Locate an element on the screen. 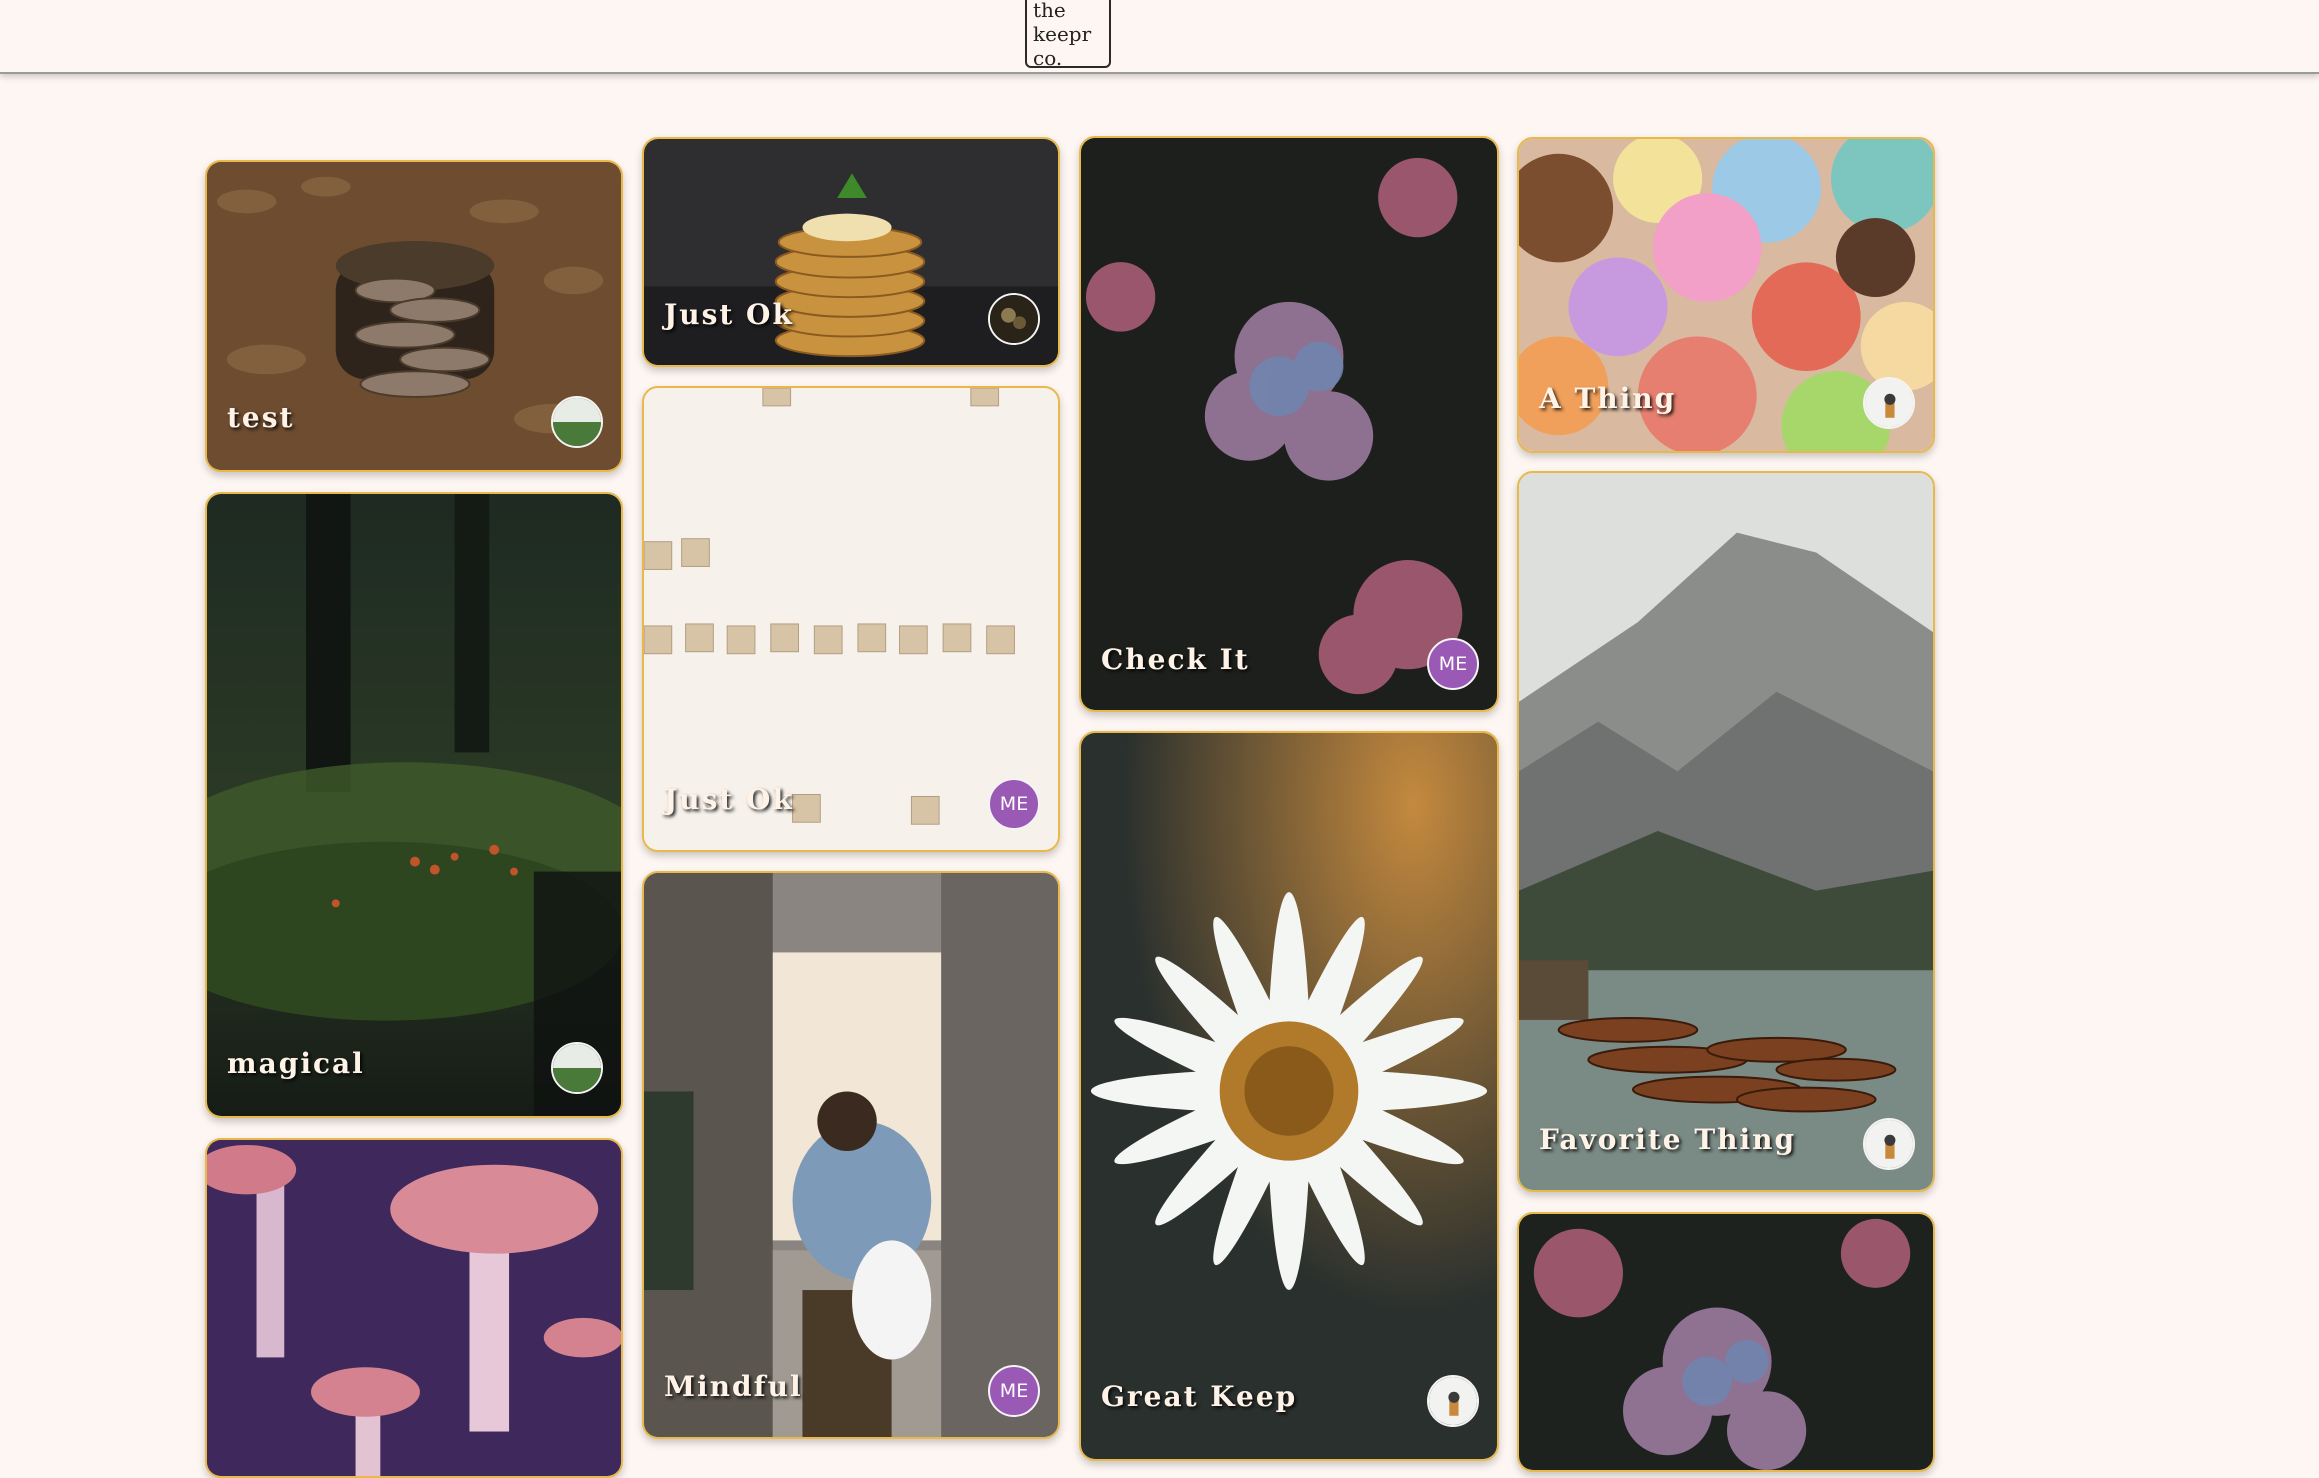  keep-card-magical: magical is located at coordinates (414, 805).